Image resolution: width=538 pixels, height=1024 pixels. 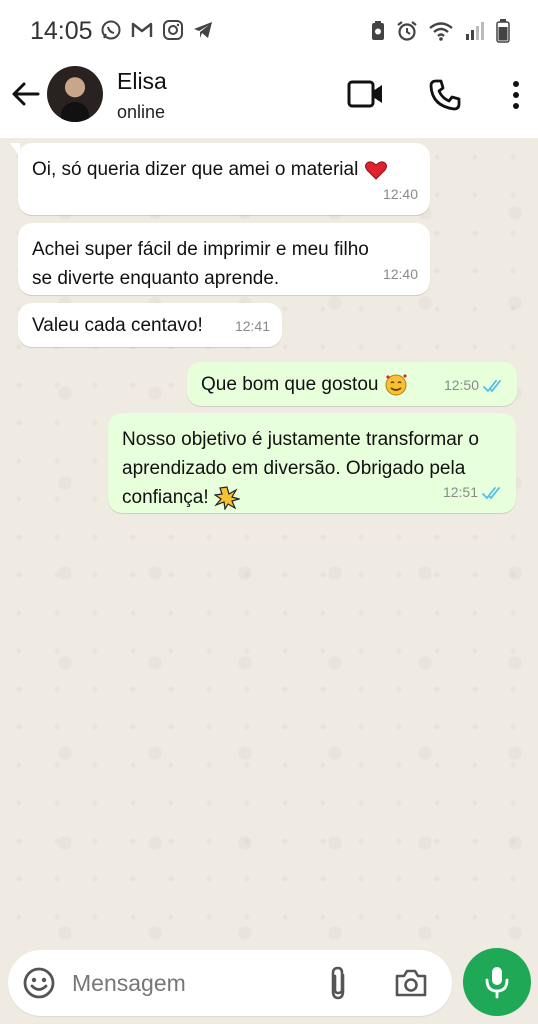 What do you see at coordinates (142, 81) in the screenshot?
I see `contact-name: Elisa` at bounding box center [142, 81].